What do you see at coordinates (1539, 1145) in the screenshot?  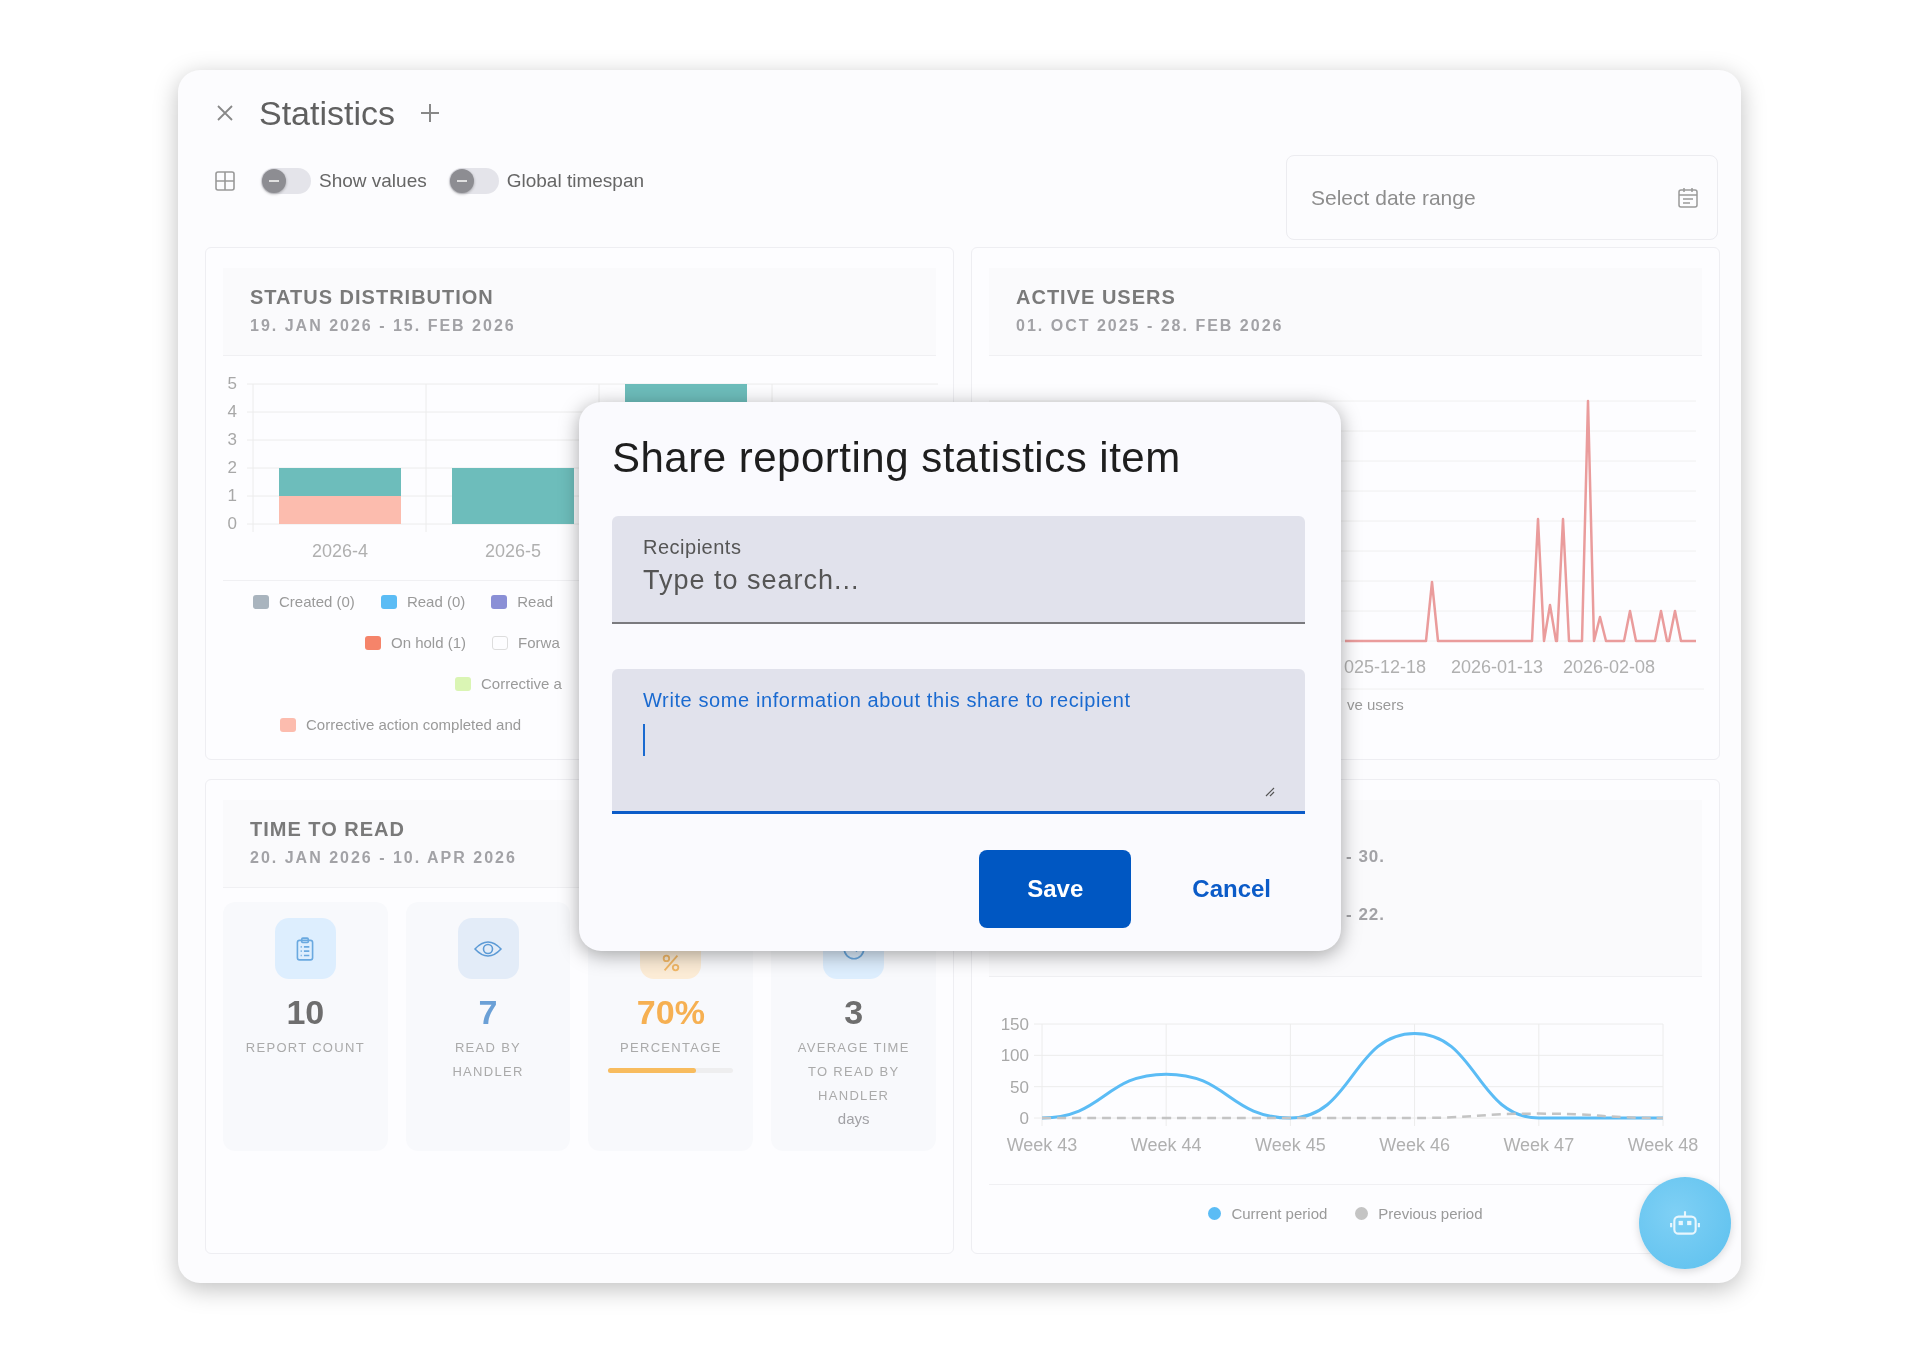 I see `axis-category-label: Week 47` at bounding box center [1539, 1145].